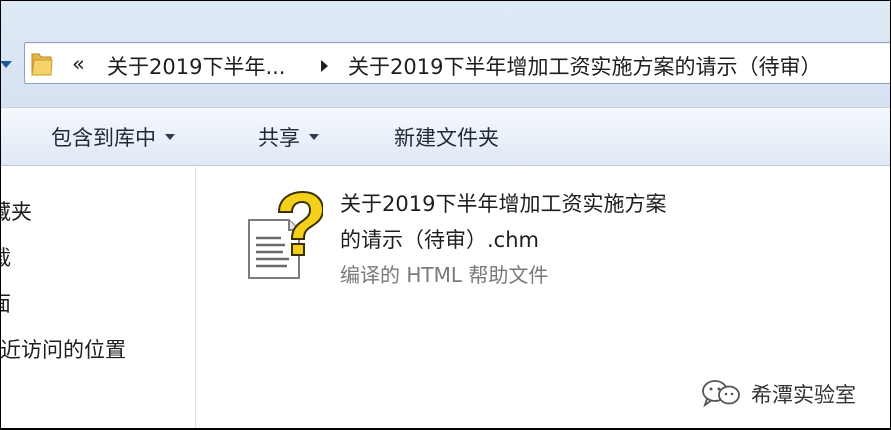  I want to click on chm-help-file-icon, so click(285, 234).